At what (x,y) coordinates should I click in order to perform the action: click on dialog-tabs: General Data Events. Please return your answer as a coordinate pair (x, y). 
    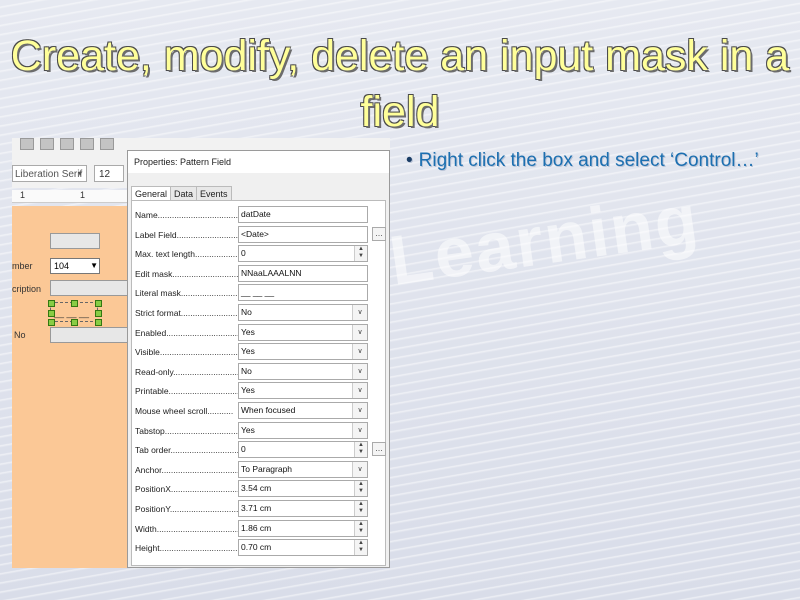
    Looking at the image, I should click on (181, 193).